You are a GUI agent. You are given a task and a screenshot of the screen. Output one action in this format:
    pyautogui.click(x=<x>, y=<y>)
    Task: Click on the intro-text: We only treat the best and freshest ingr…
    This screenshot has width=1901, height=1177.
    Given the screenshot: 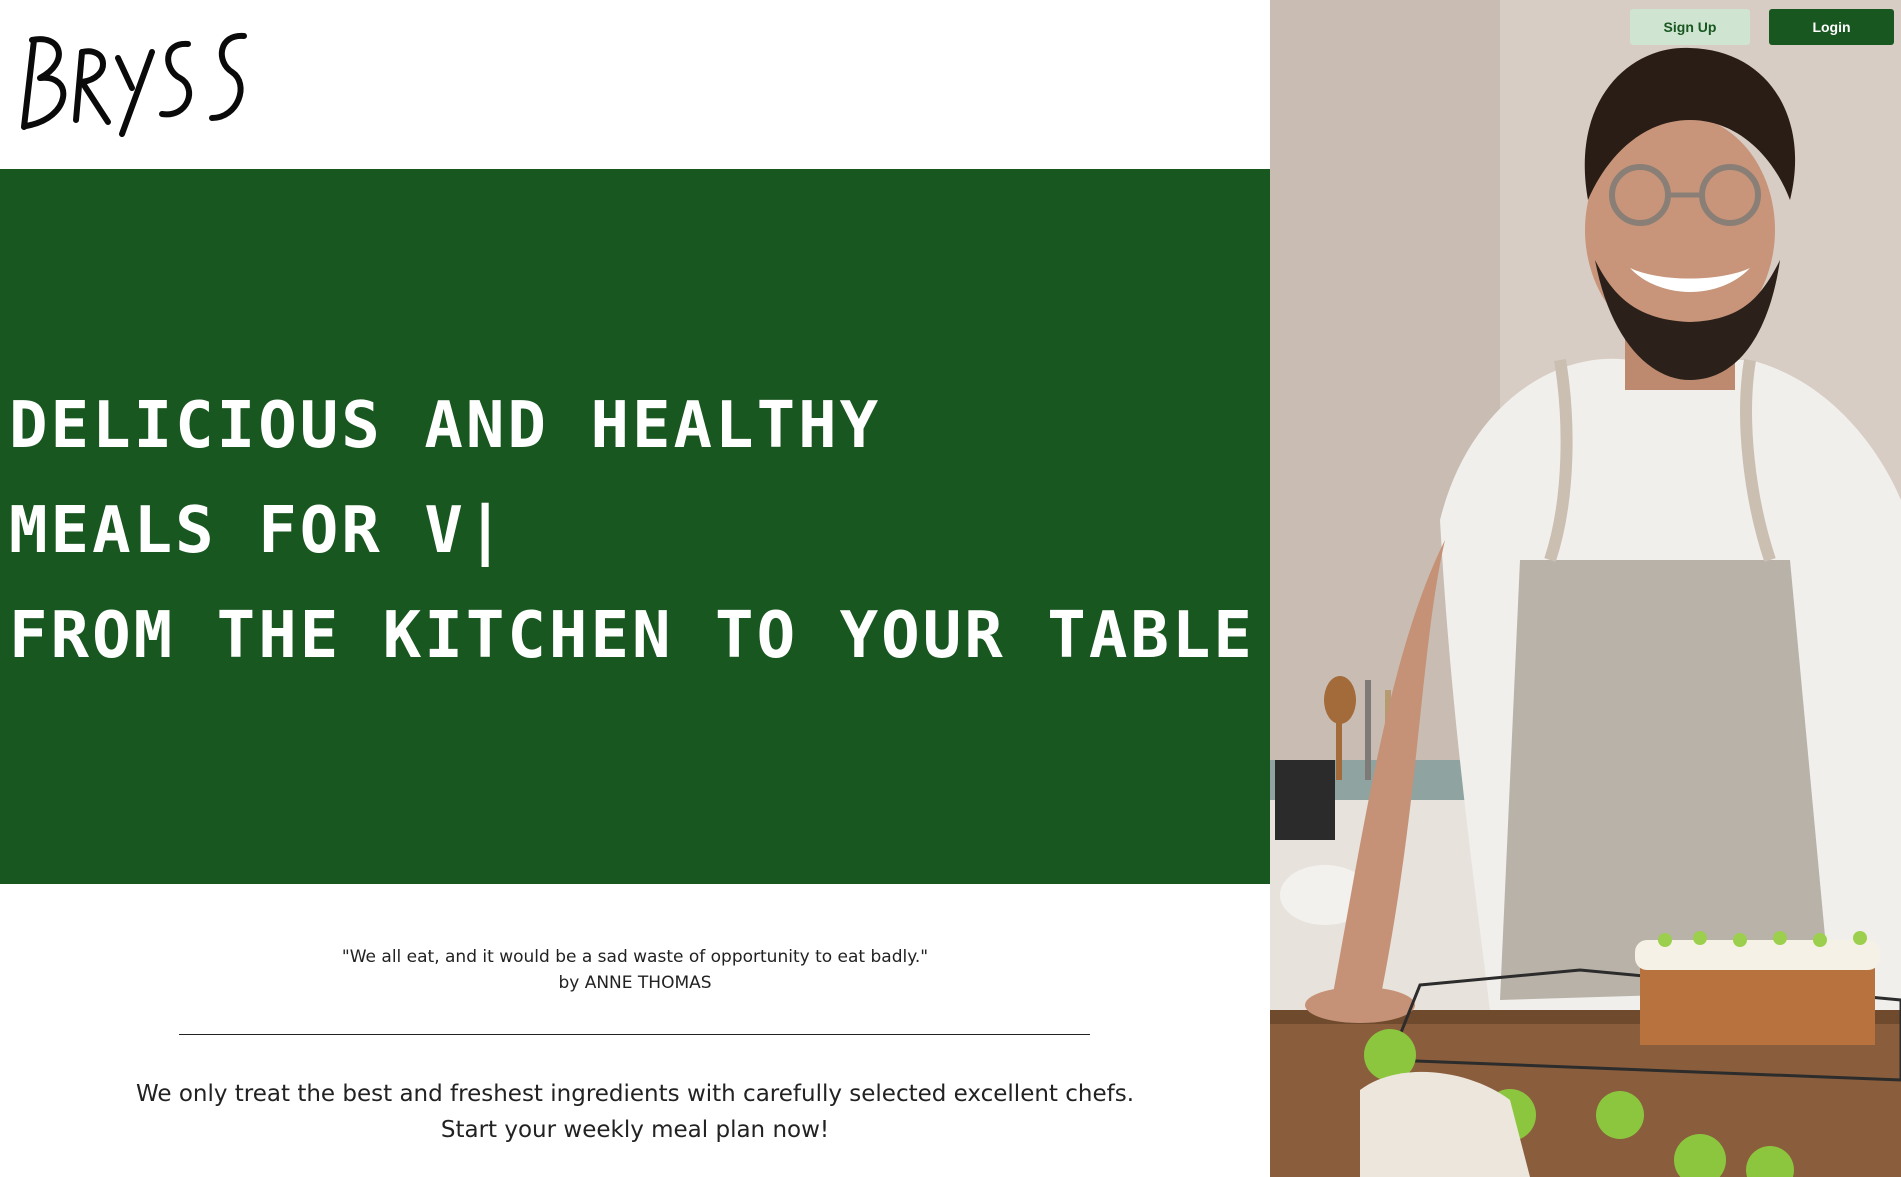 What is the action you would take?
    pyautogui.click(x=635, y=1112)
    